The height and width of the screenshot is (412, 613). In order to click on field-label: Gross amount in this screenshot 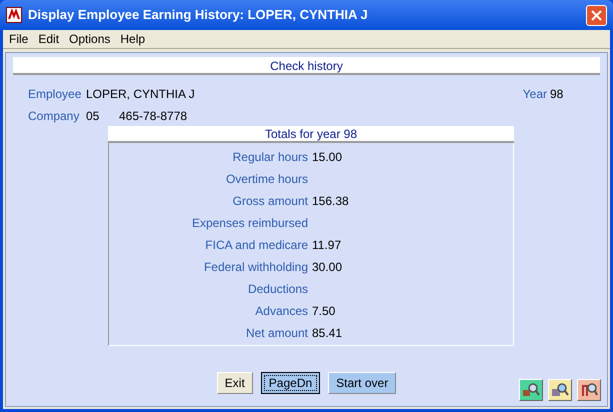, I will do `click(270, 201)`.